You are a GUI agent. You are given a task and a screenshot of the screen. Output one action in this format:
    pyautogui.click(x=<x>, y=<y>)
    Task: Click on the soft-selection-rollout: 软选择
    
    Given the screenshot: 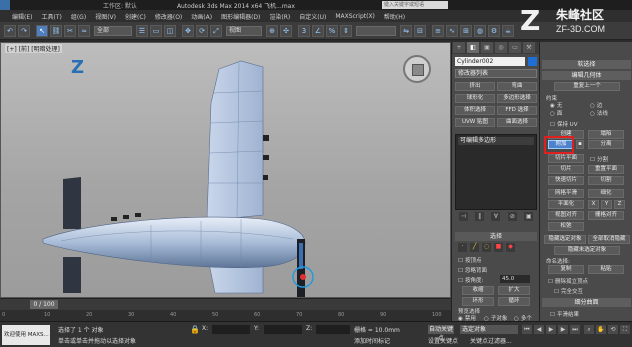 What is the action you would take?
    pyautogui.click(x=586, y=64)
    